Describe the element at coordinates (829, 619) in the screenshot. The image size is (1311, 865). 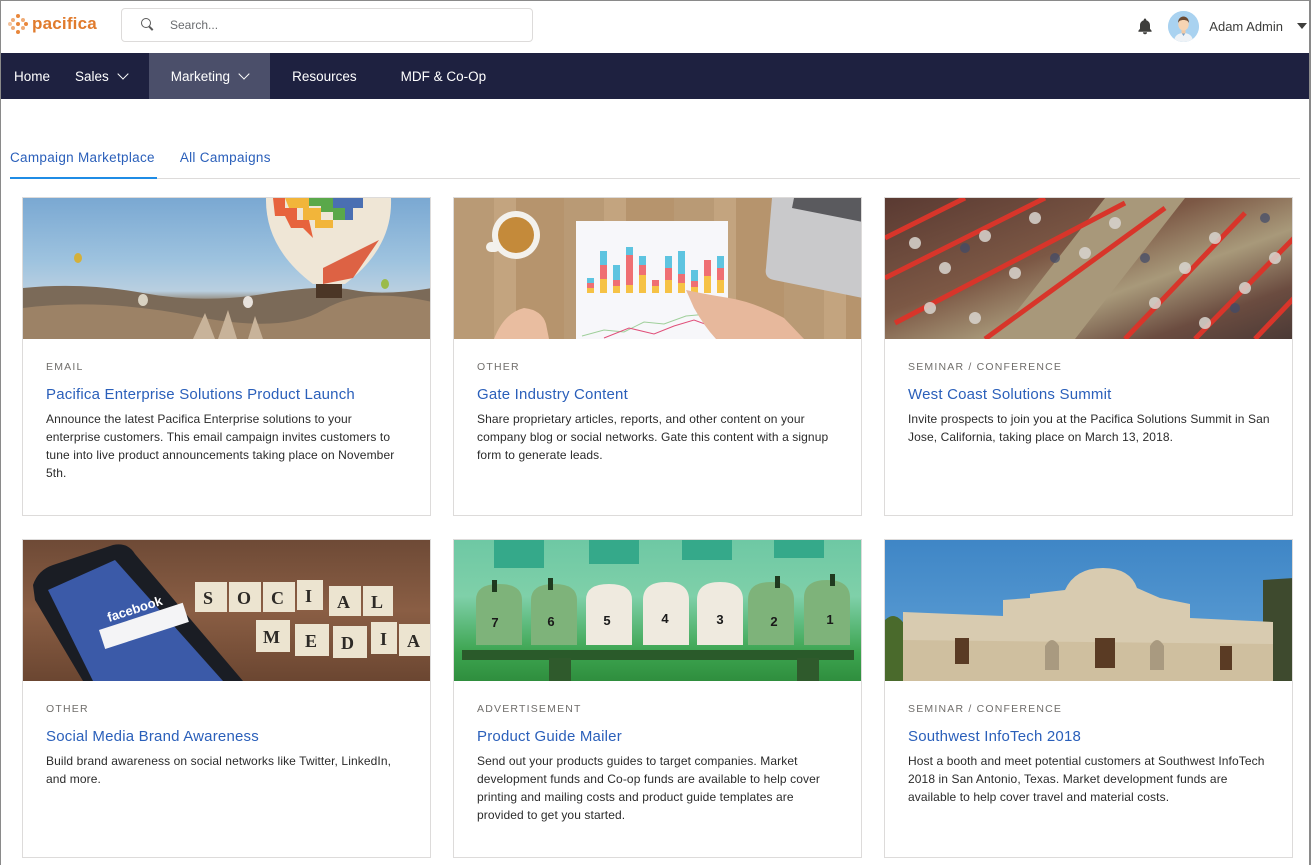
I see `mailbox-number: 1` at that location.